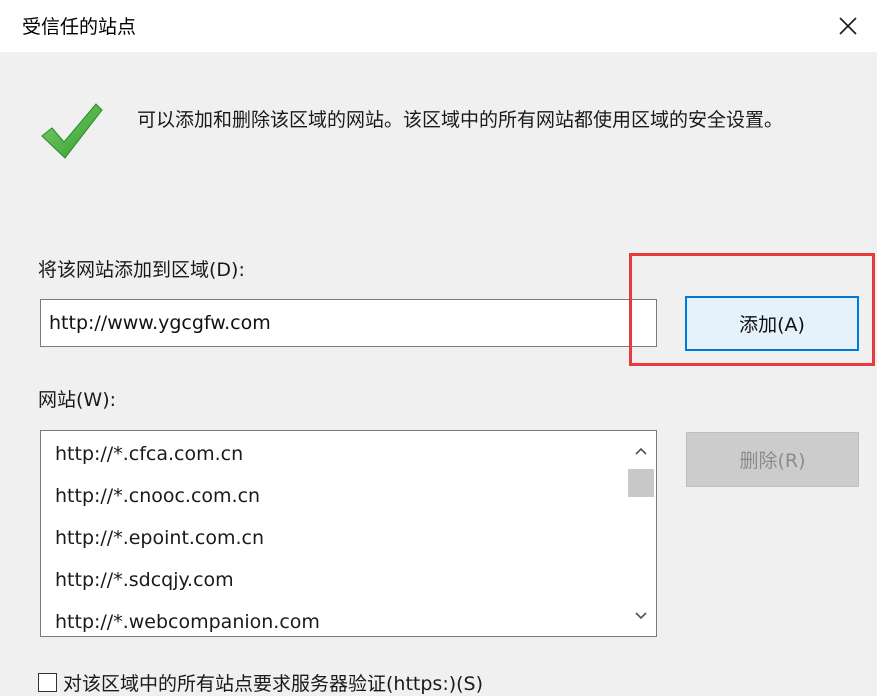  Describe the element at coordinates (335, 454) in the screenshot. I see `list-item: http://*.cfca.com.cn` at that location.